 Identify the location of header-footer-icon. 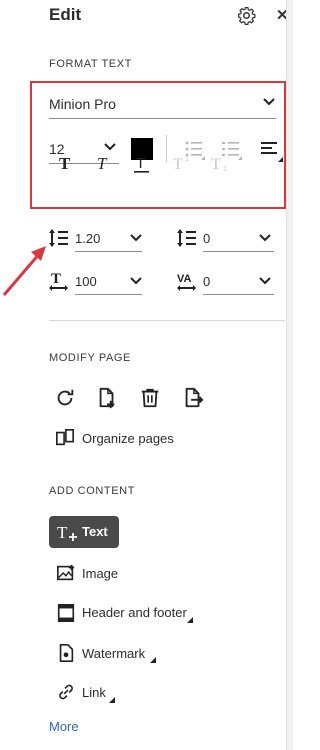
(66, 613).